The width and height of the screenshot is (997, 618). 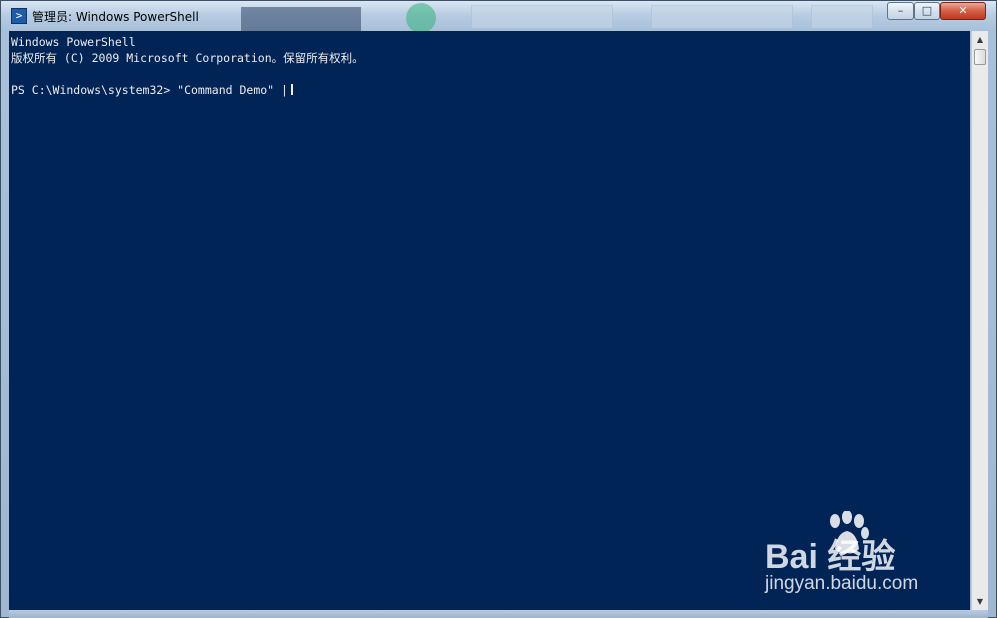 What do you see at coordinates (830, 557) in the screenshot?
I see `watermark-brand: Bai 经验` at bounding box center [830, 557].